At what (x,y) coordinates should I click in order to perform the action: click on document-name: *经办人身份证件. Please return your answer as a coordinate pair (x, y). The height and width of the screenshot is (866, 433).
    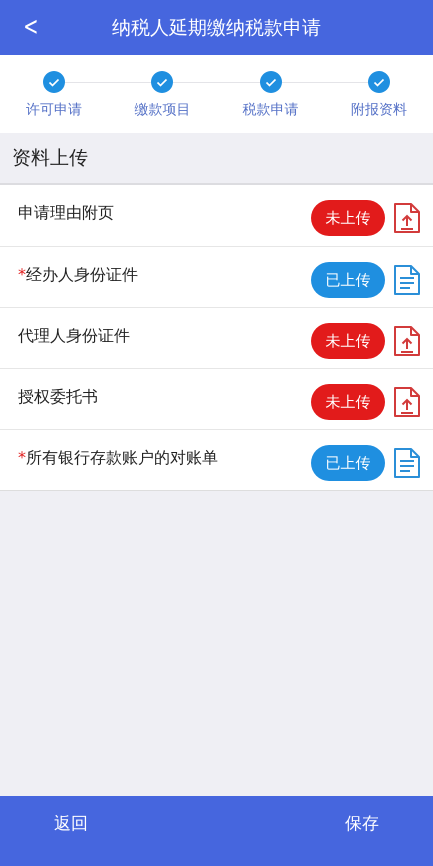
    Looking at the image, I should click on (78, 275).